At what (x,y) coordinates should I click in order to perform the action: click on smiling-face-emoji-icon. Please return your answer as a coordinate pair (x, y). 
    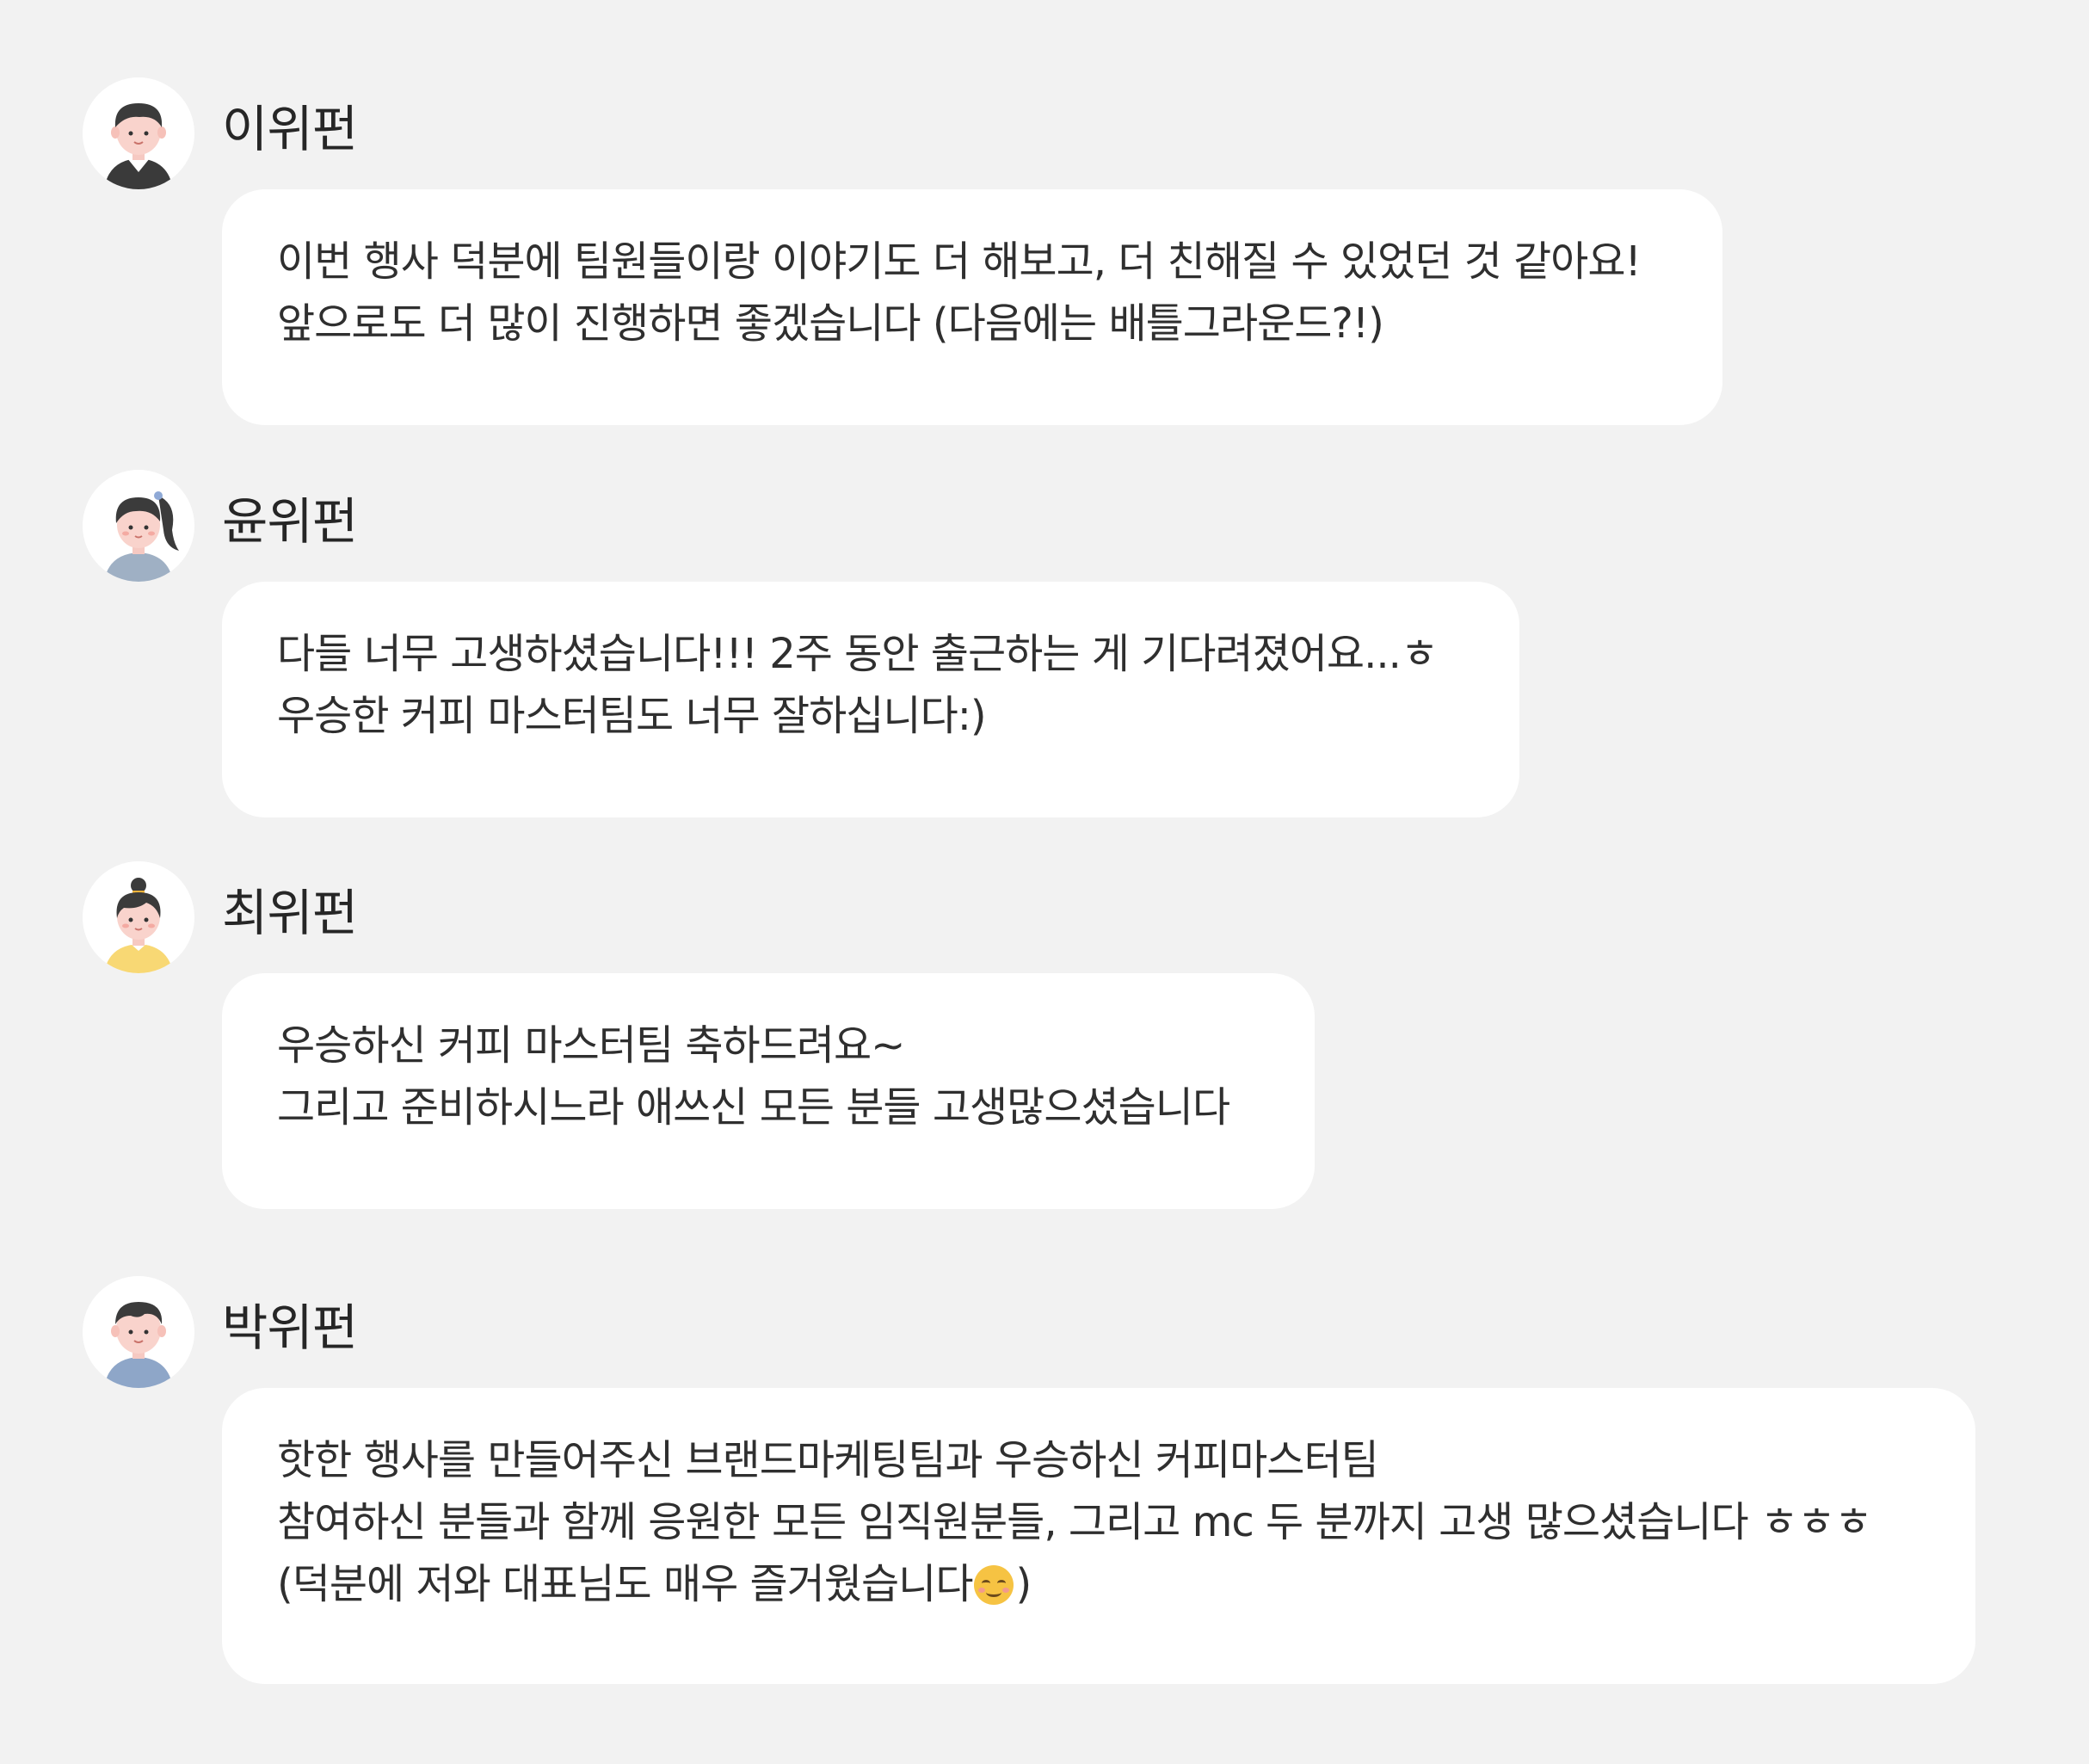
    Looking at the image, I should click on (994, 1585).